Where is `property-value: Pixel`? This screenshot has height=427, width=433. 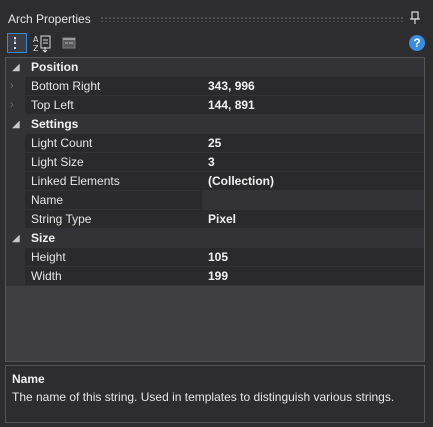
property-value: Pixel is located at coordinates (313, 219).